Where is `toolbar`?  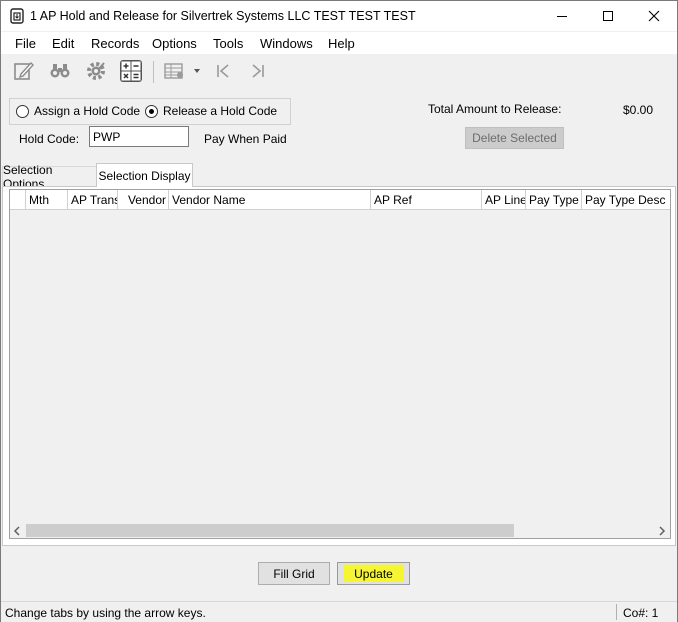
toolbar is located at coordinates (339, 71).